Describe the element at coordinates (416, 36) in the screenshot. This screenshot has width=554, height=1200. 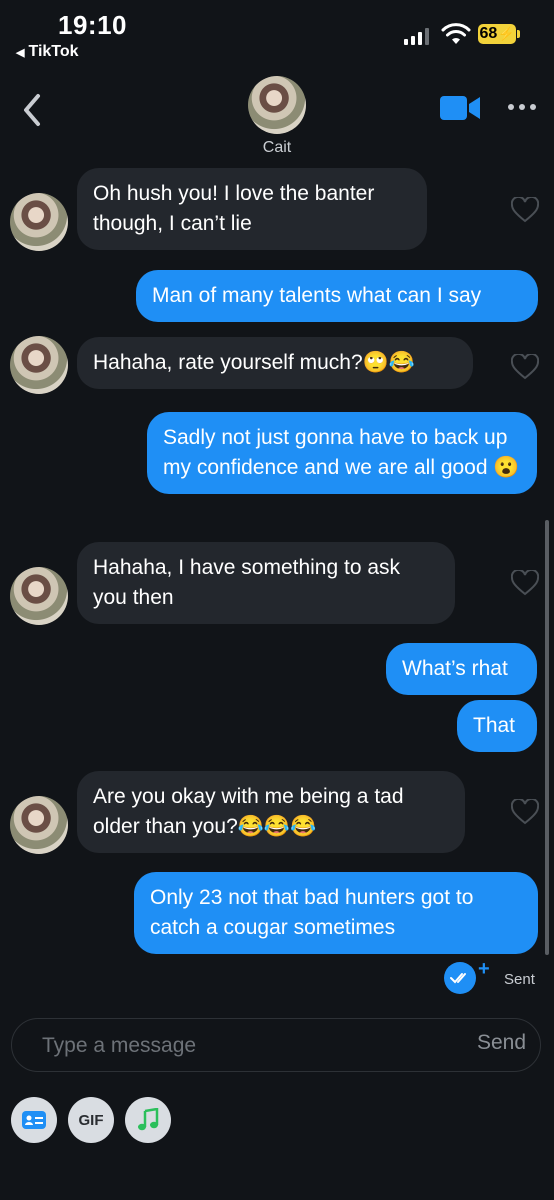
I see `cellular-signal-icon` at that location.